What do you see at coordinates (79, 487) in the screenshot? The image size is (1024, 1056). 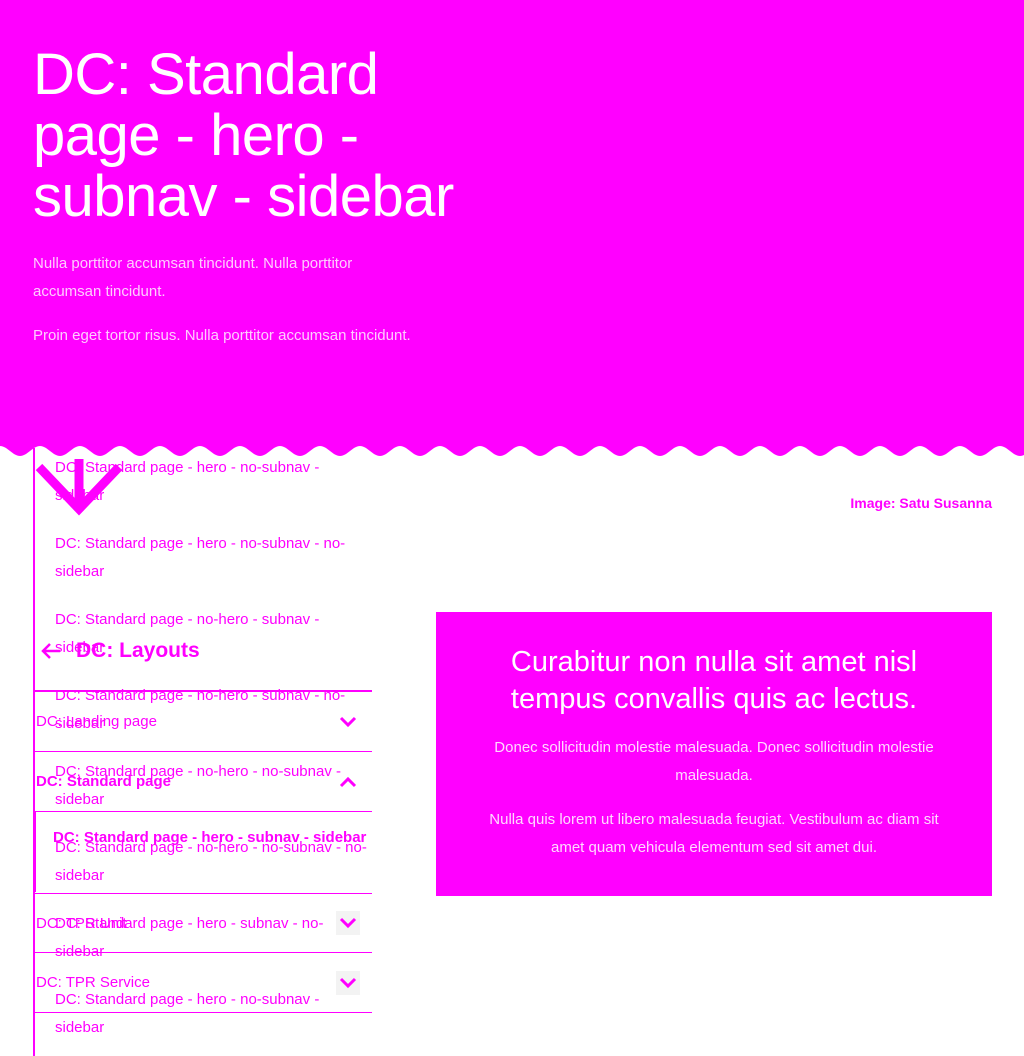 I see `arrow-down-icon` at bounding box center [79, 487].